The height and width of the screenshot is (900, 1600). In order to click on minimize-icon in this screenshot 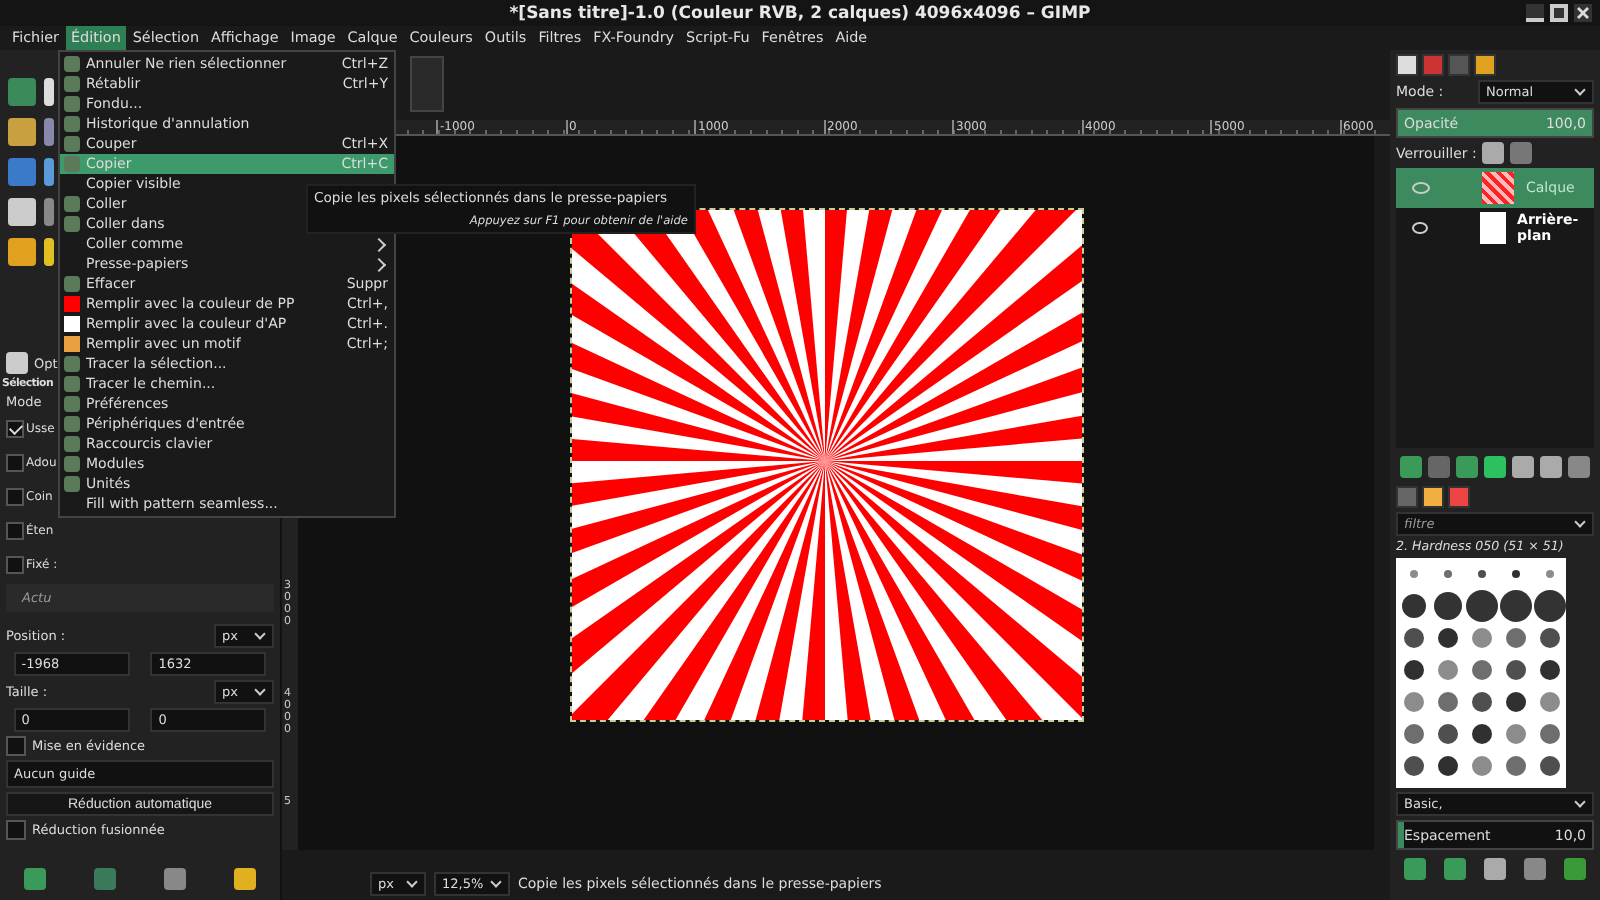, I will do `click(1535, 13)`.